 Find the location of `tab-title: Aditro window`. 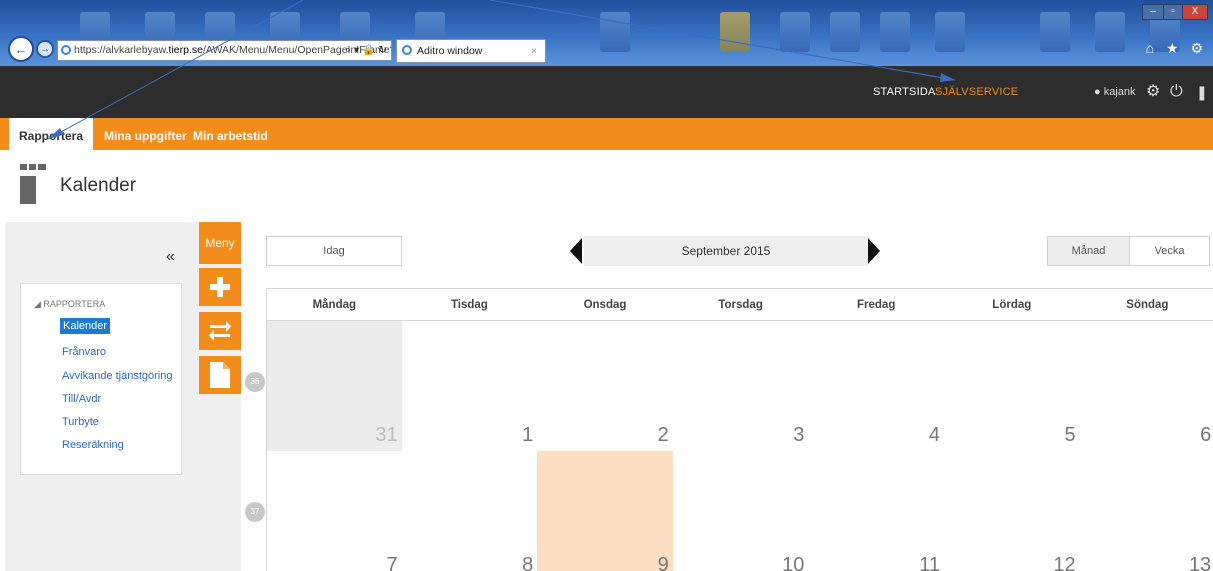

tab-title: Aditro window is located at coordinates (450, 51).